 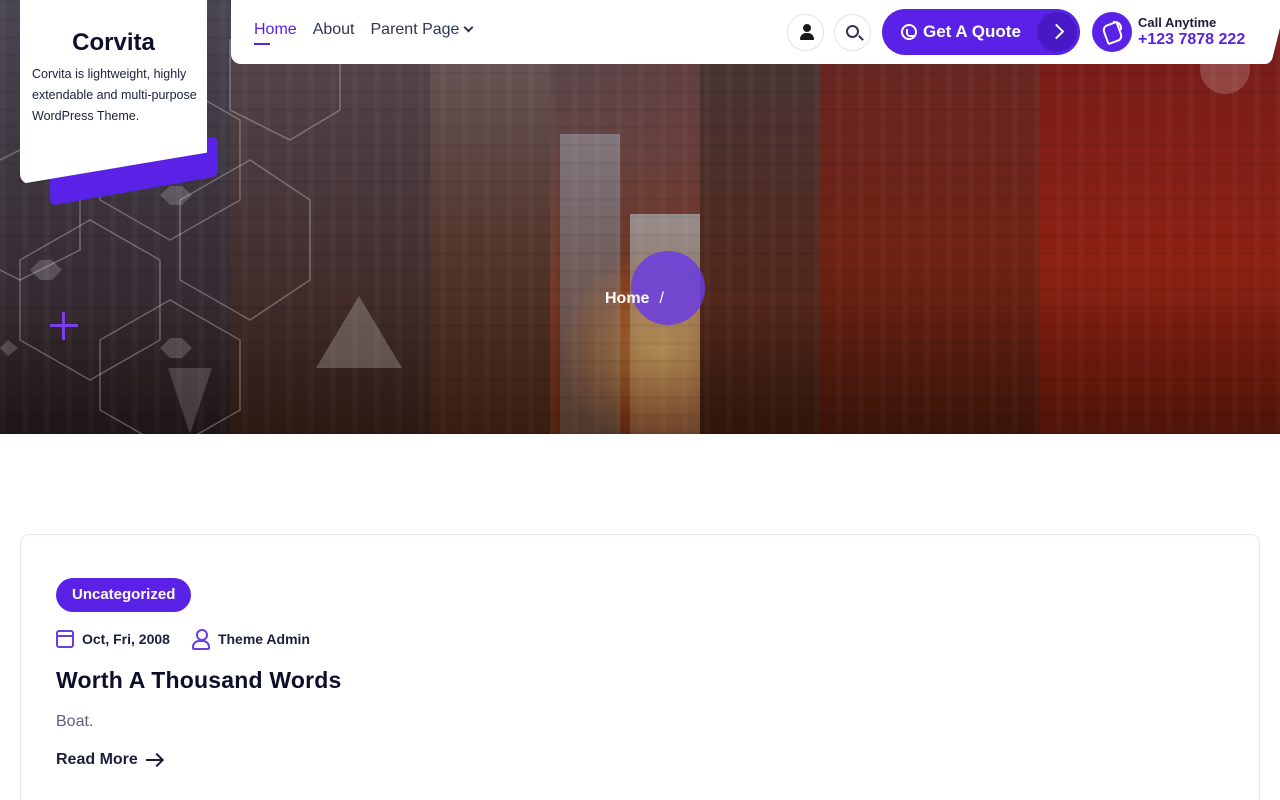 I want to click on account-button, so click(x=805, y=32).